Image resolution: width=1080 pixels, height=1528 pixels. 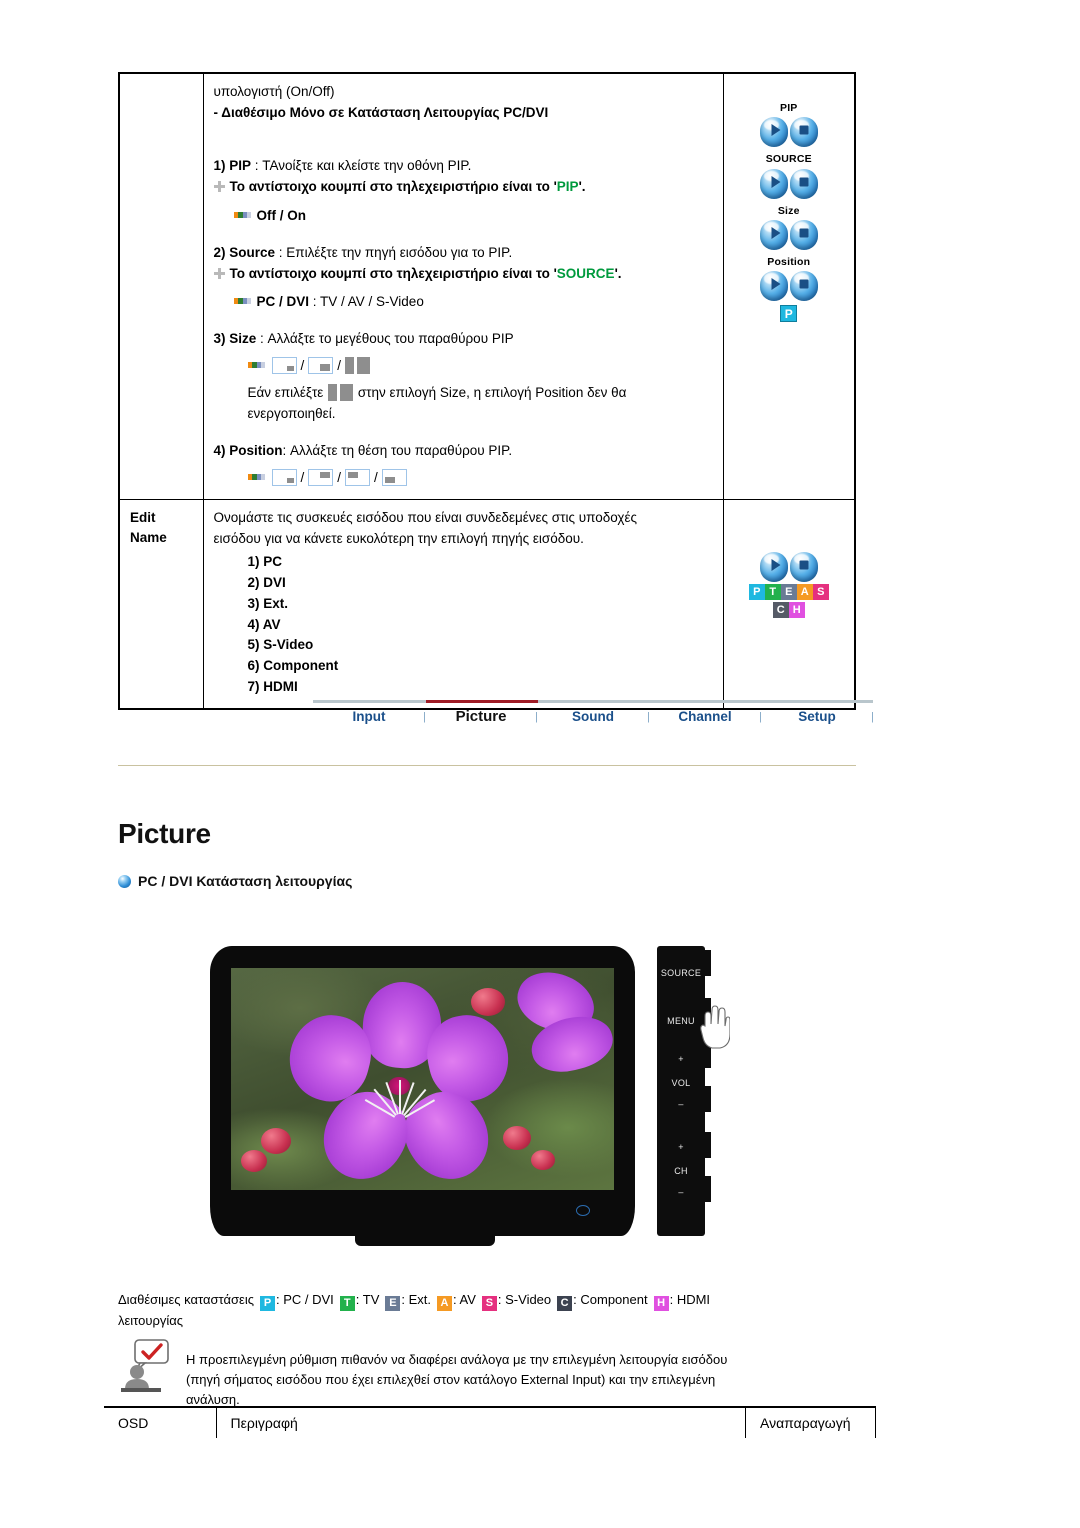 What do you see at coordinates (232, 165) in the screenshot?
I see `pip-item-1-number: 1) PIP` at bounding box center [232, 165].